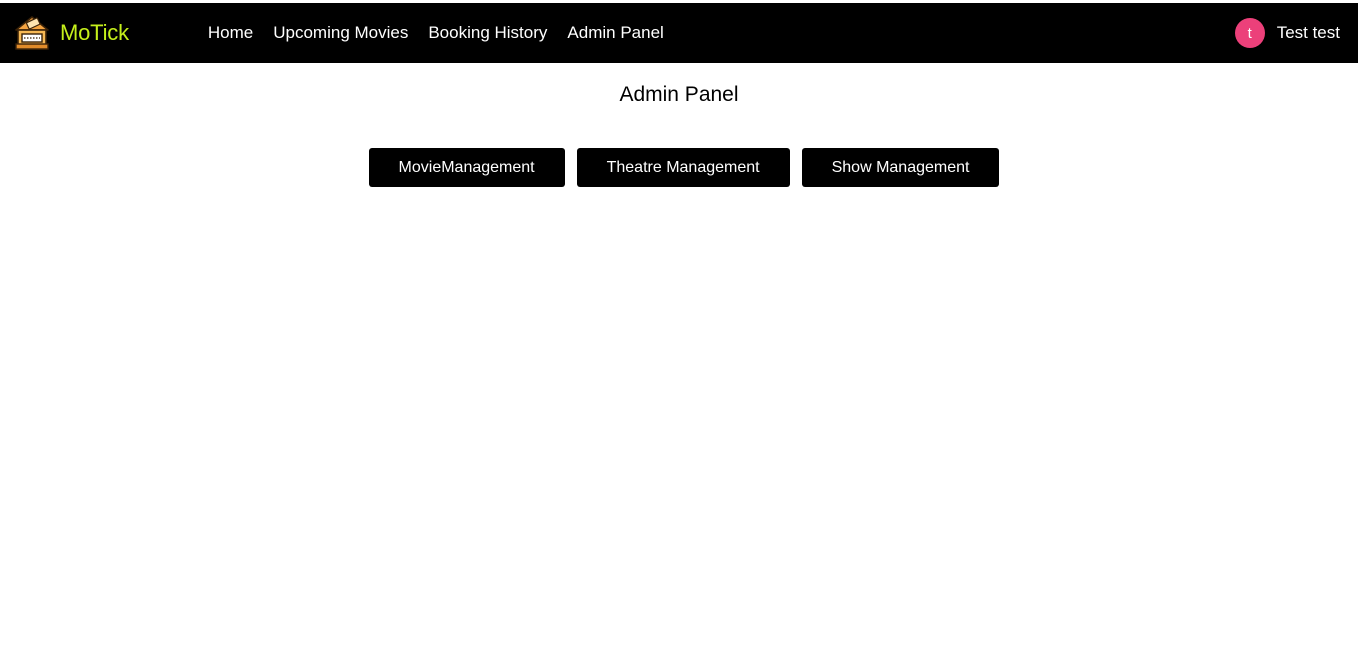 The width and height of the screenshot is (1358, 656). I want to click on nav-booking-history: Booking History, so click(487, 33).